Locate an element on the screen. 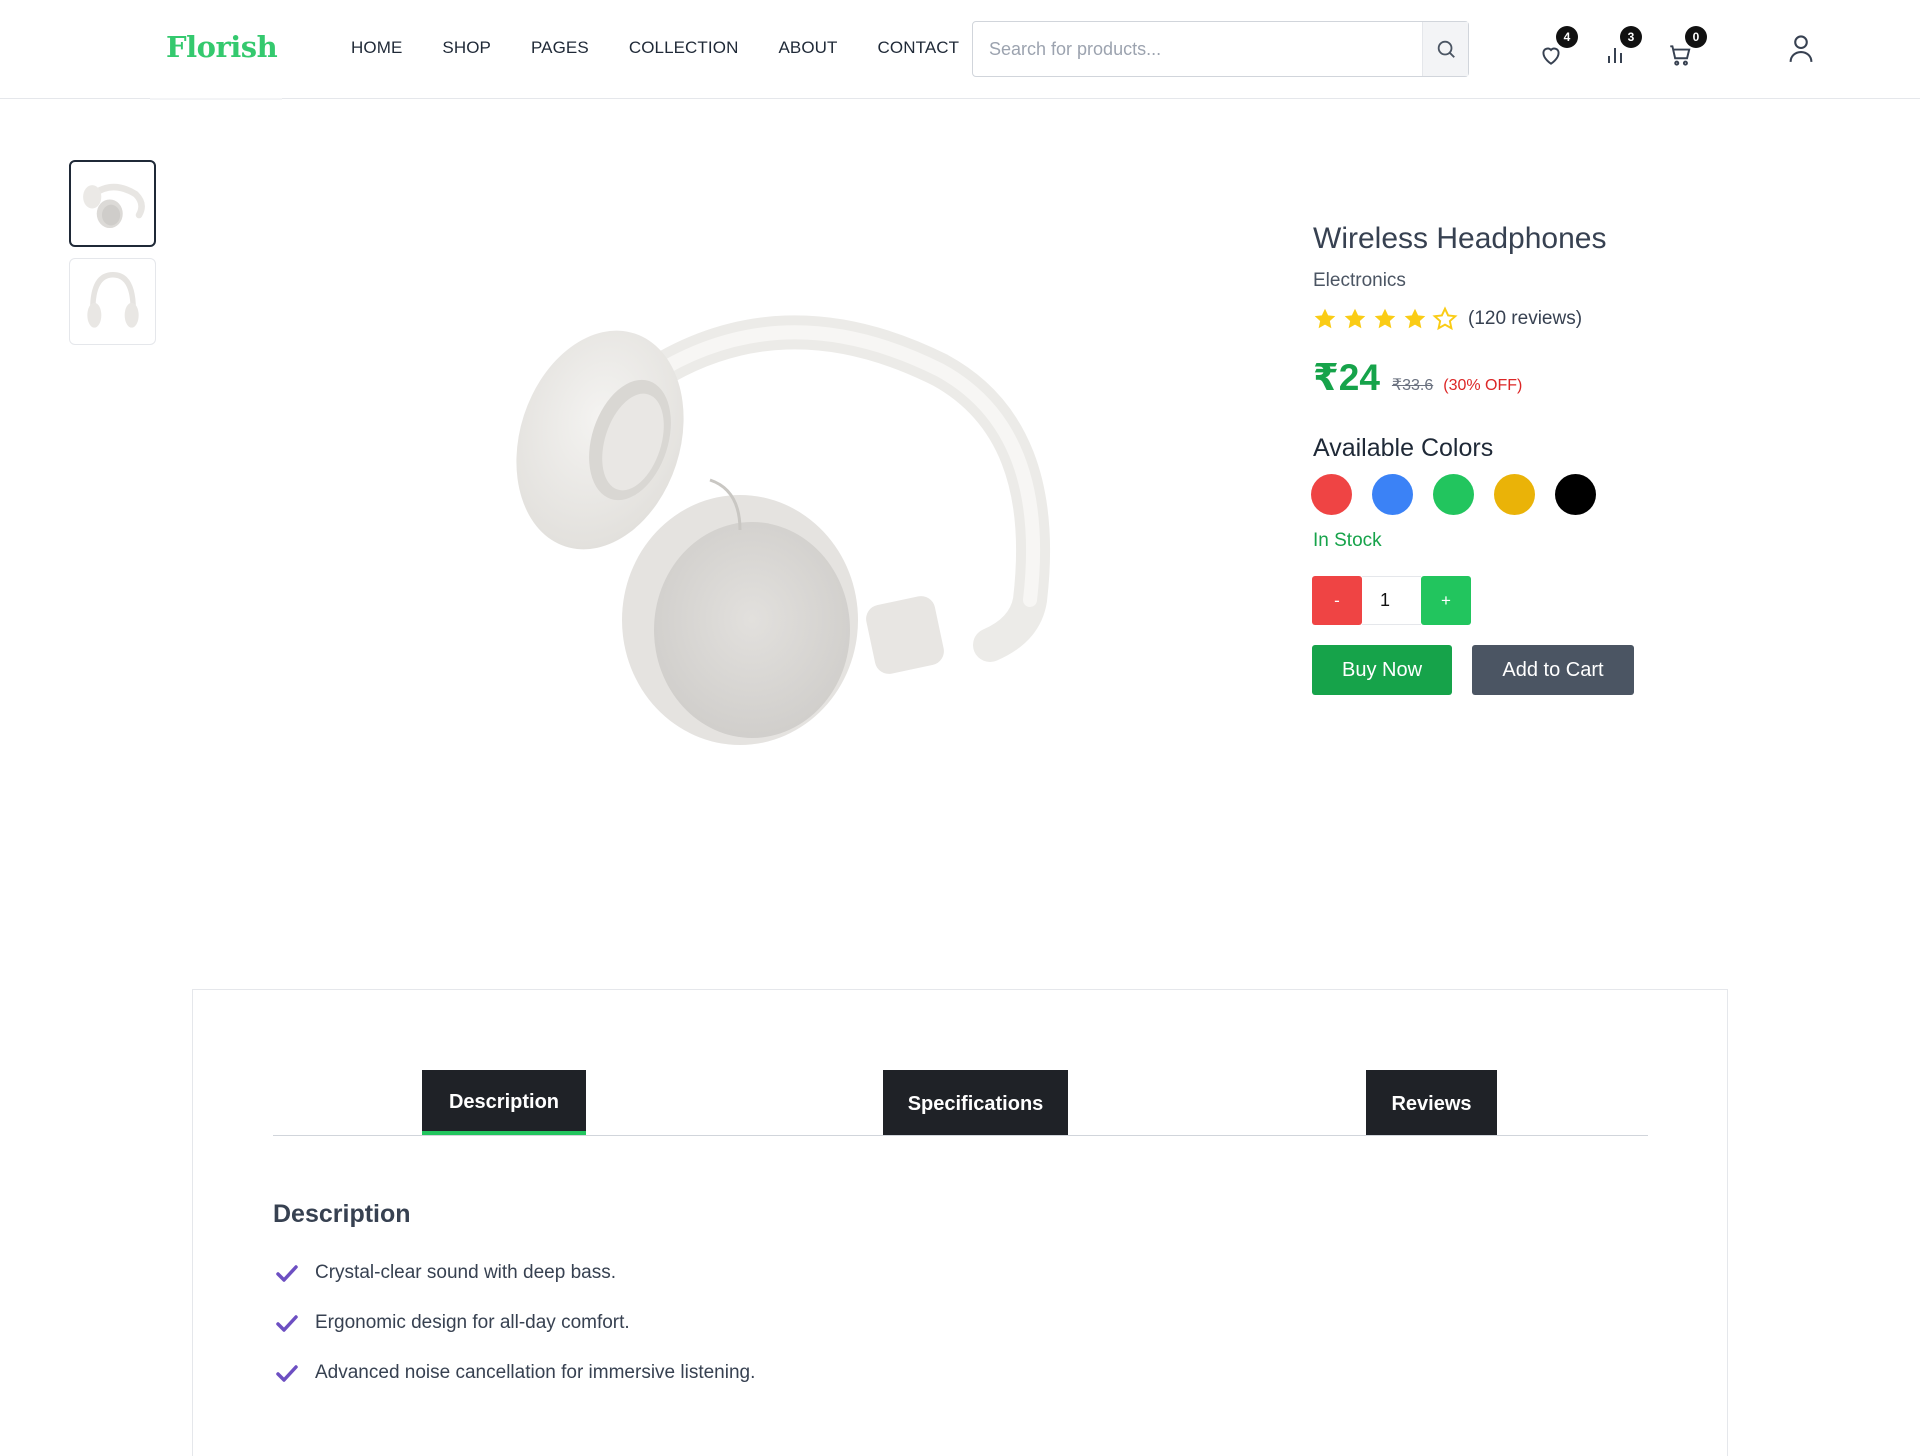 The image size is (1920, 1456). quantity-decrease-button: - is located at coordinates (1337, 600).